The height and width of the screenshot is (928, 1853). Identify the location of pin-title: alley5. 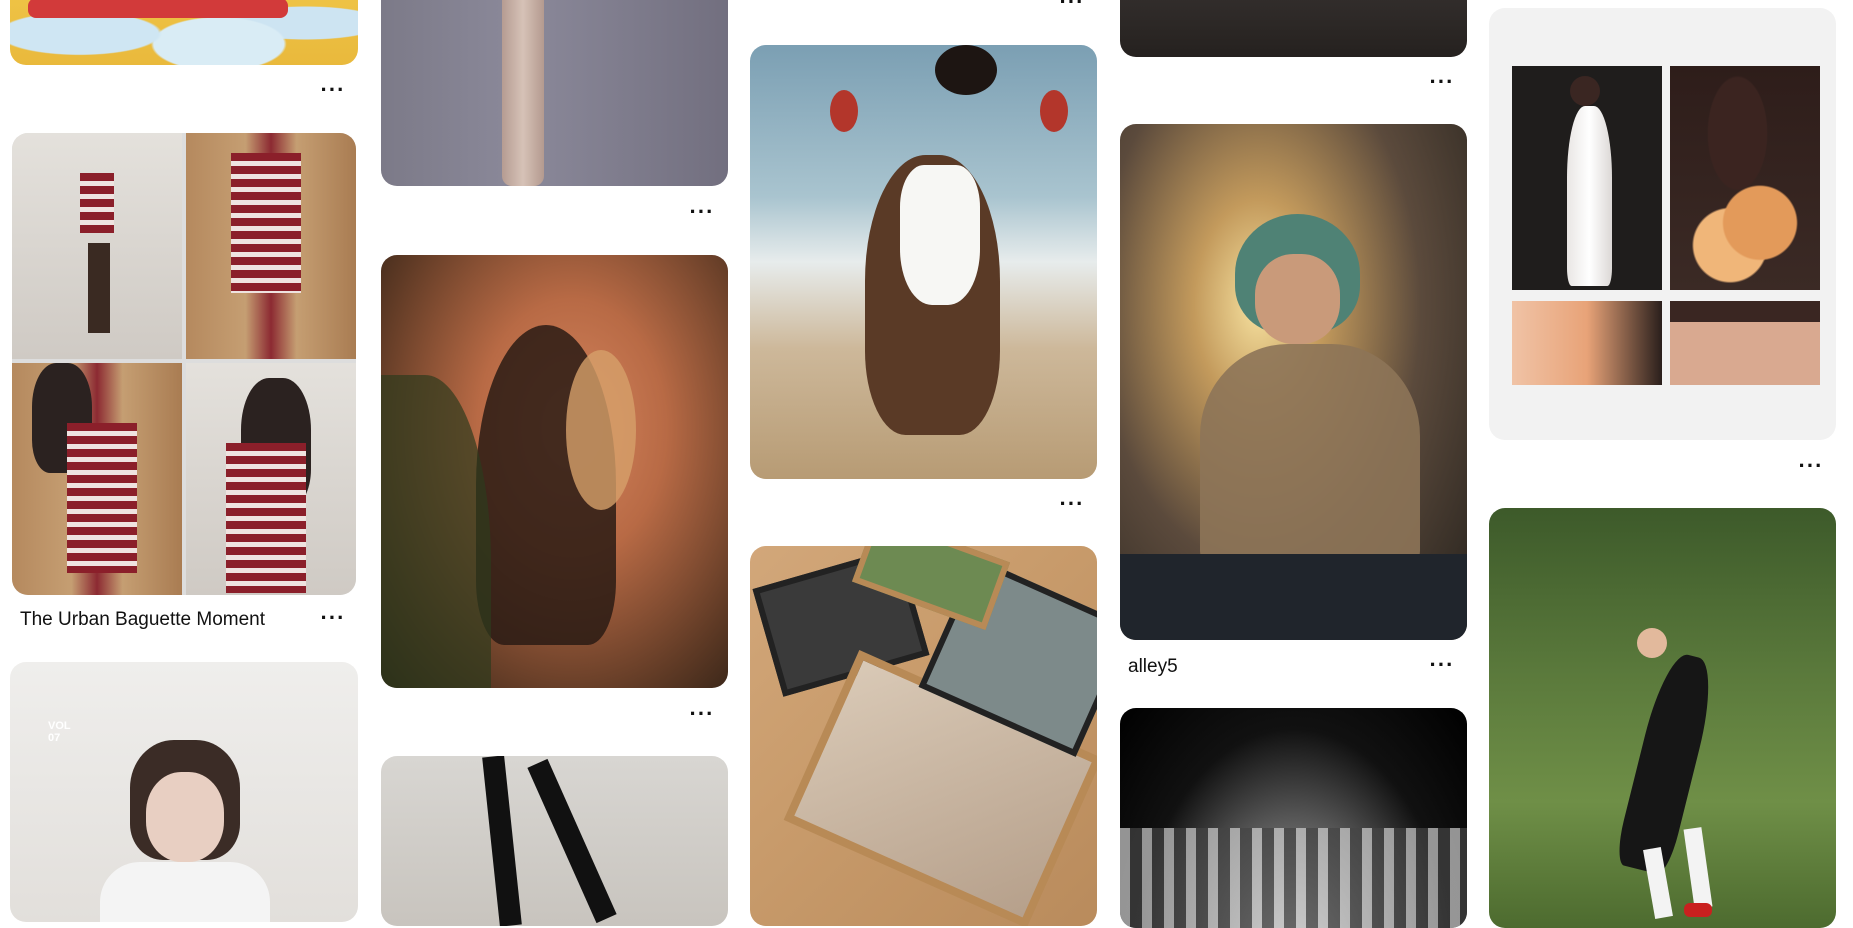
(1153, 667).